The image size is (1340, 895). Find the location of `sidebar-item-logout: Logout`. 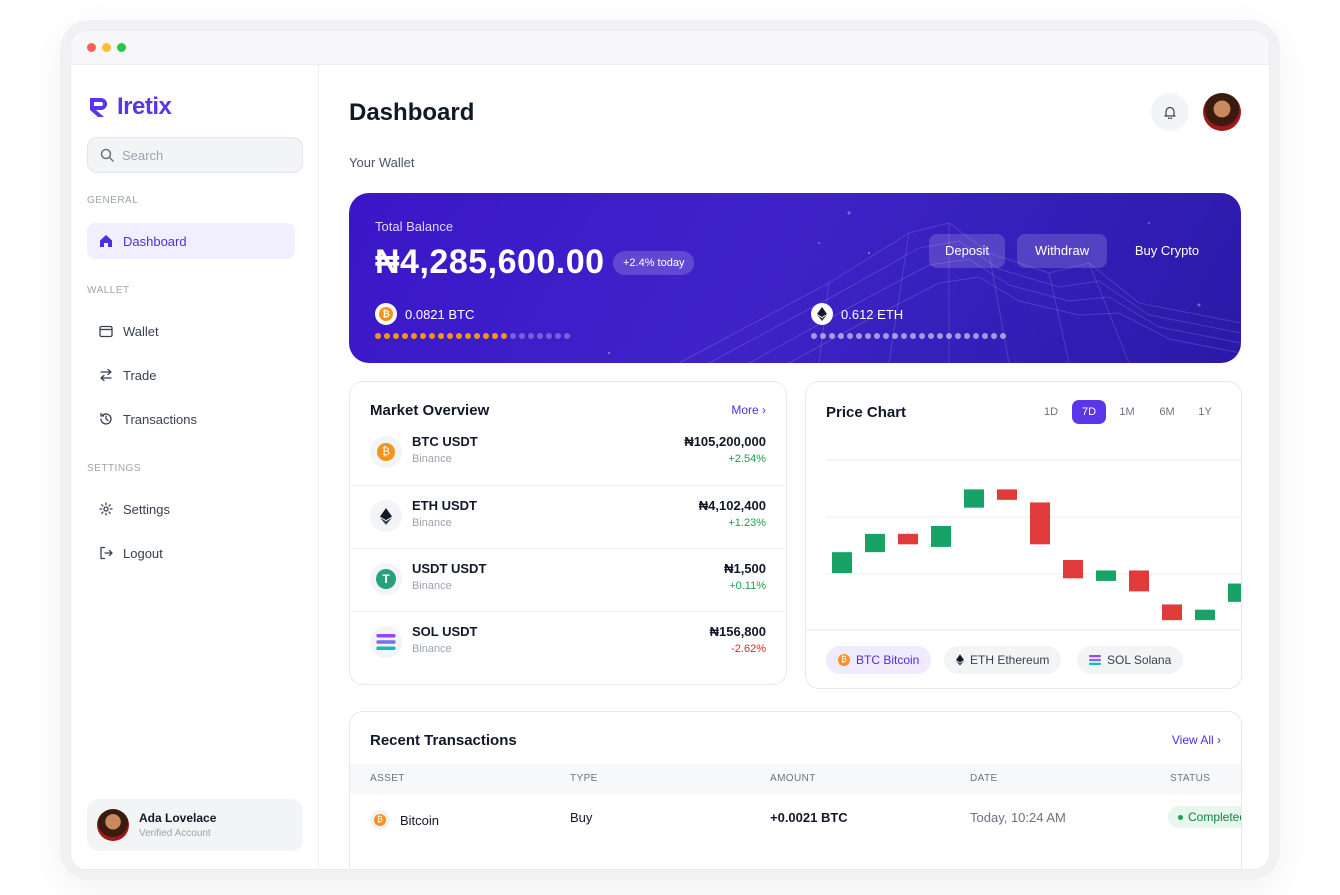

sidebar-item-logout: Logout is located at coordinates (191, 553).